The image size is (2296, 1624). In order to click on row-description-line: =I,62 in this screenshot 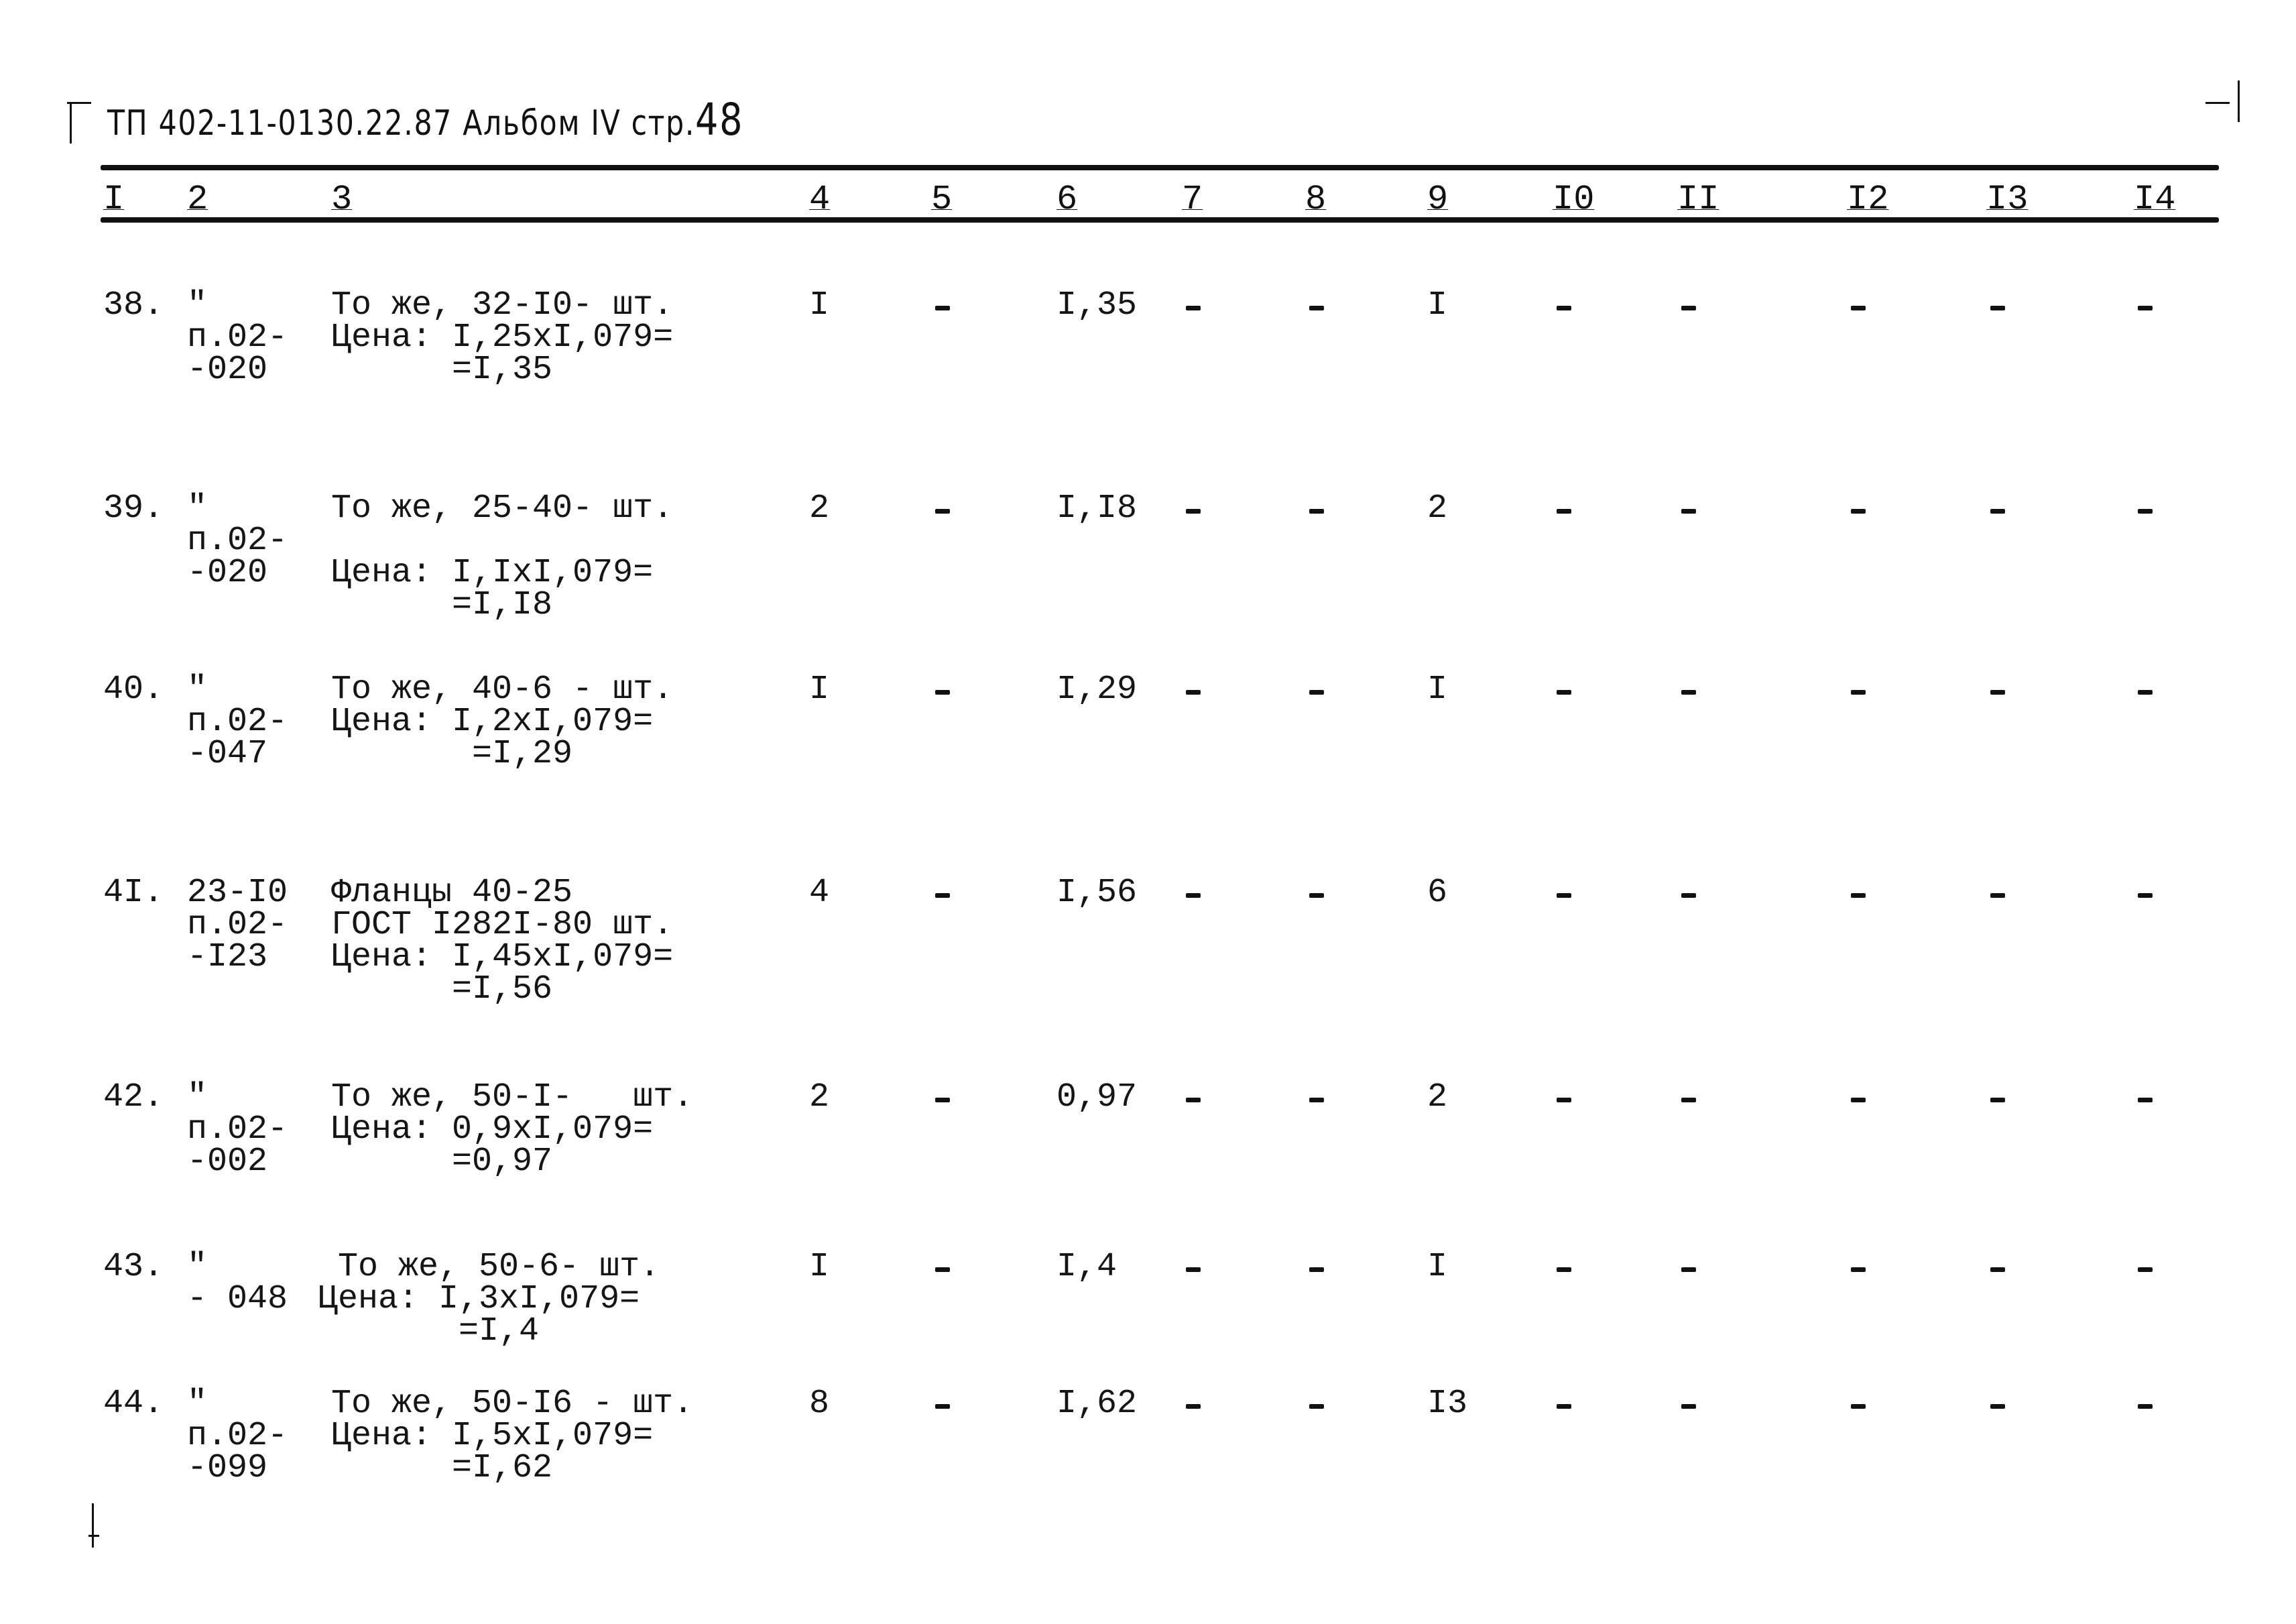, I will do `click(442, 1468)`.